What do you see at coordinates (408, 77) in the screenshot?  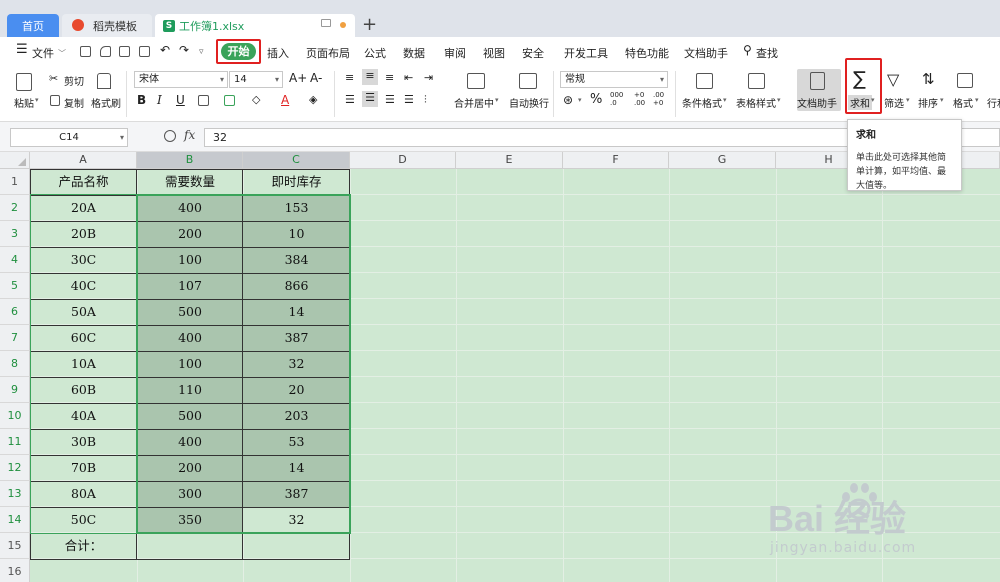 I see `indent-decrease-icon: ⇤` at bounding box center [408, 77].